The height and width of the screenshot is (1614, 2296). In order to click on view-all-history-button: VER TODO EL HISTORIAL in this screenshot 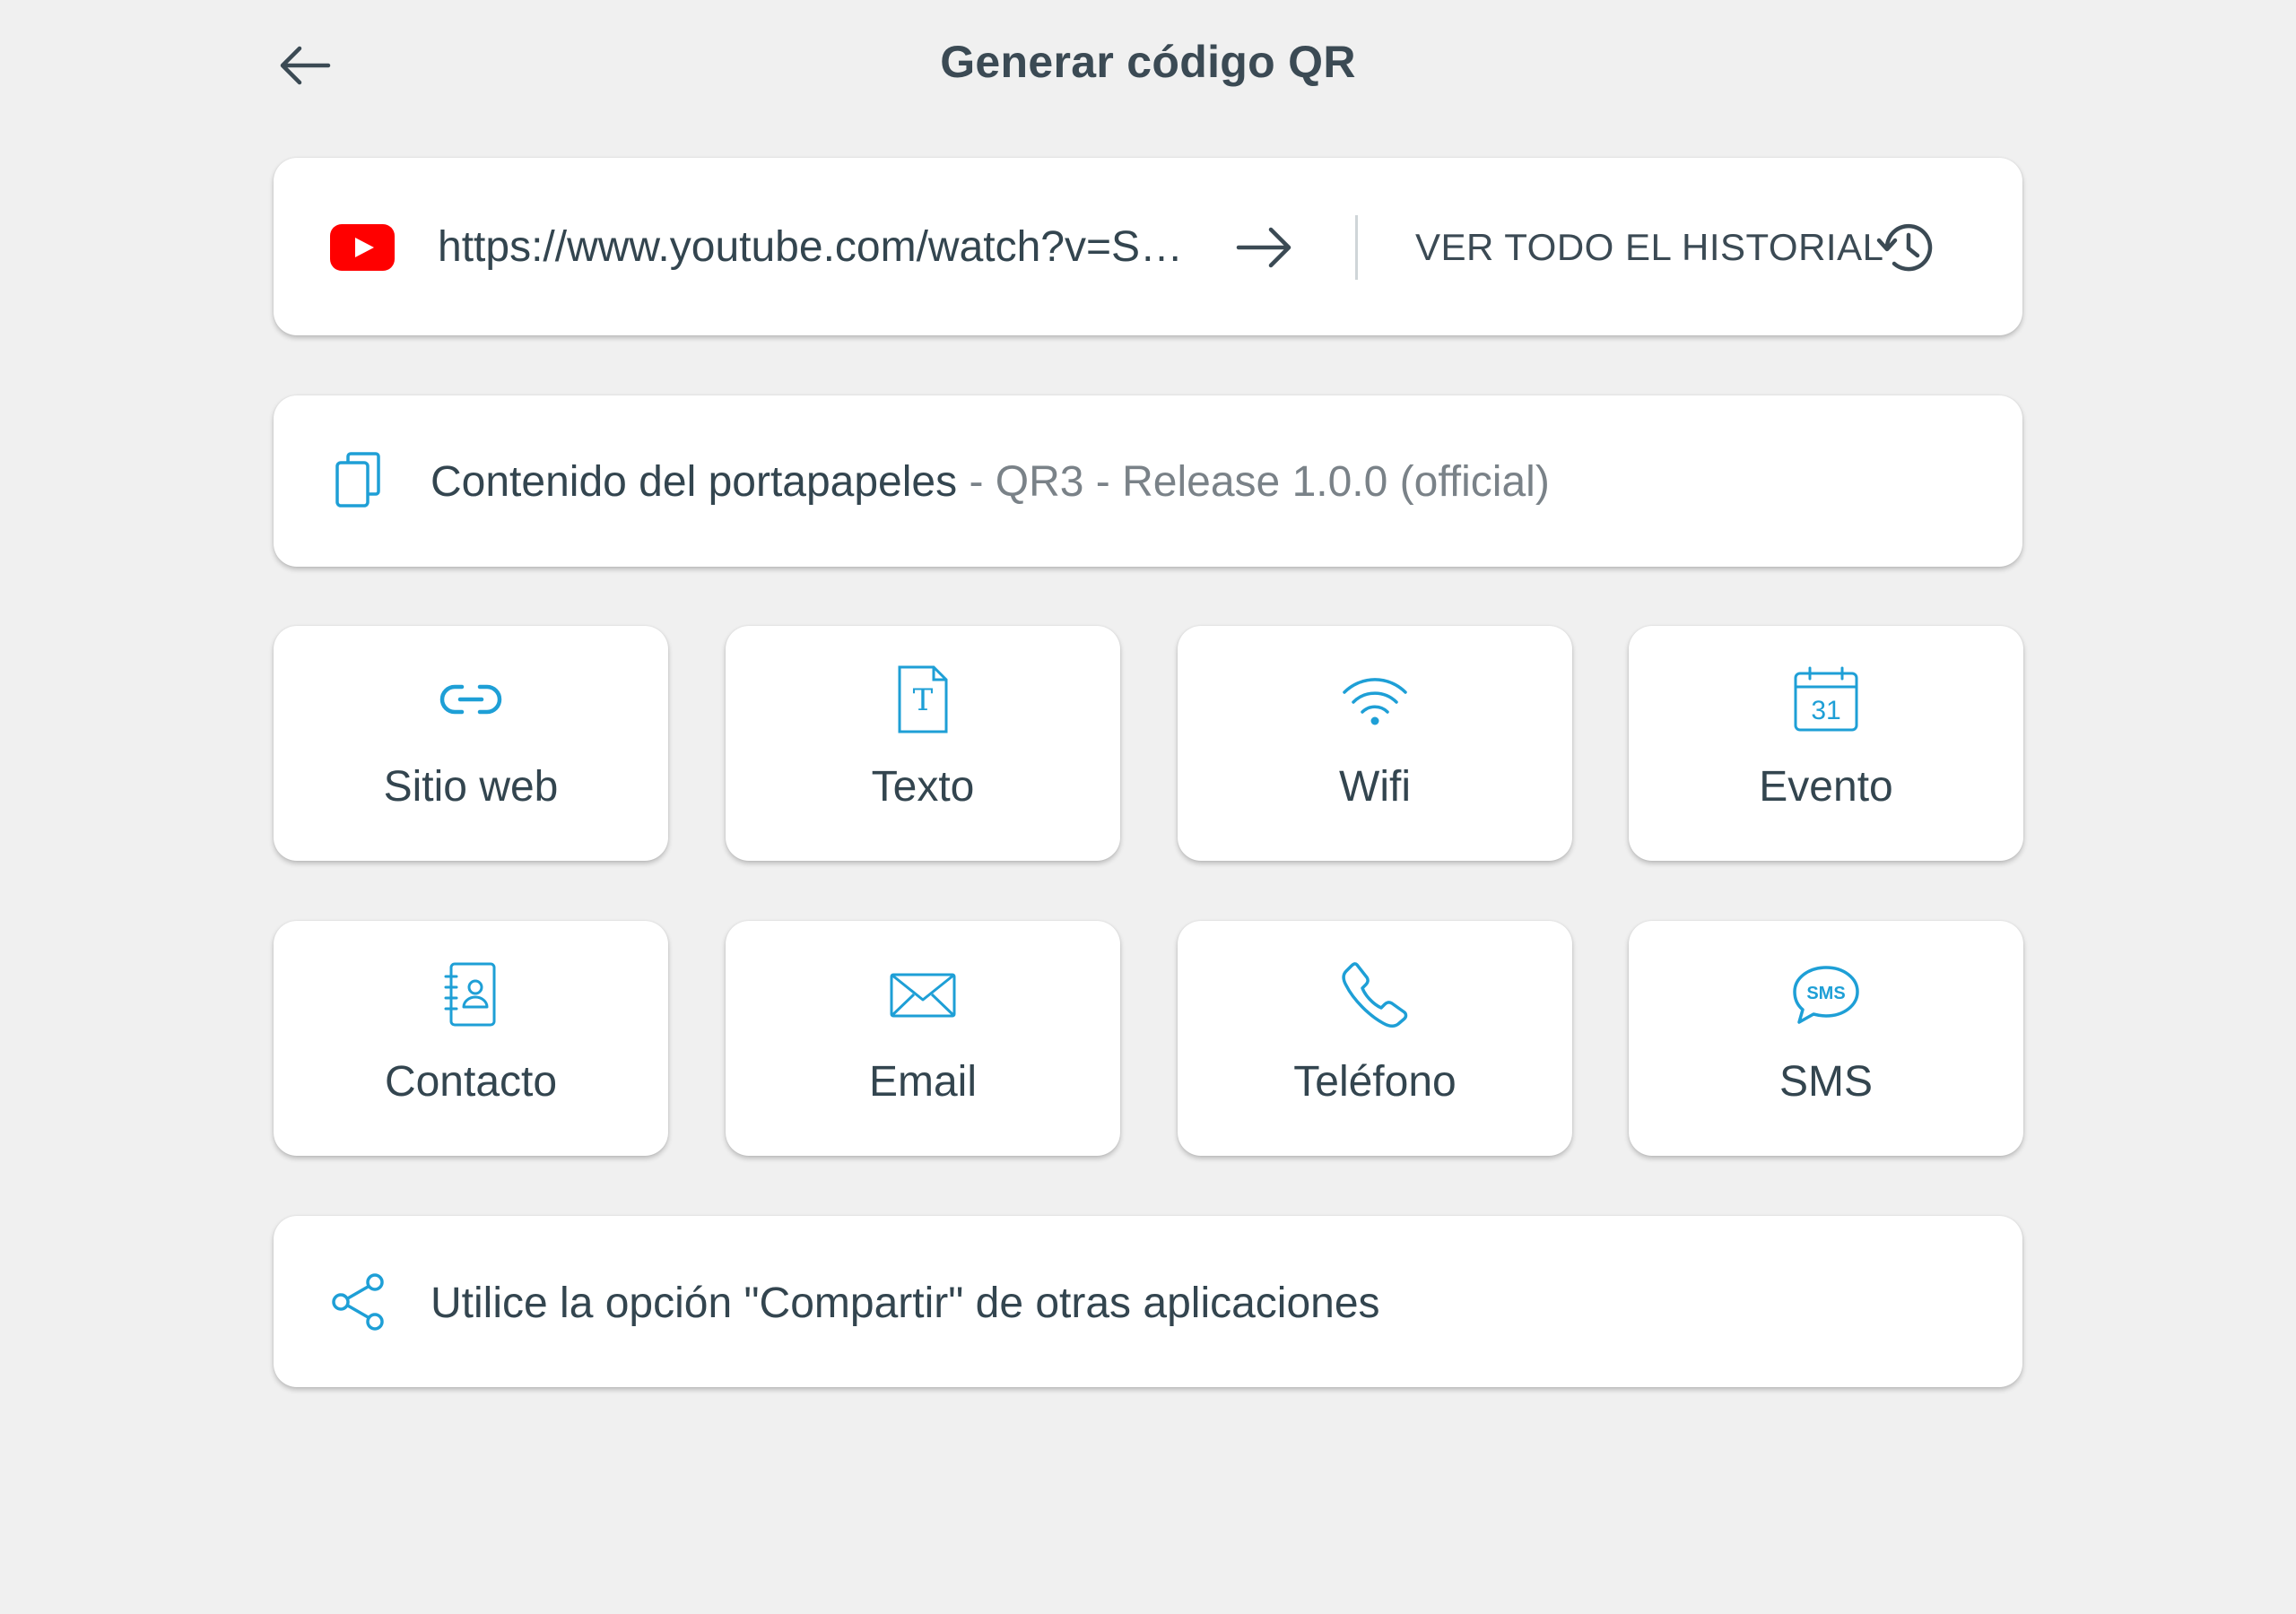, I will do `click(1649, 247)`.